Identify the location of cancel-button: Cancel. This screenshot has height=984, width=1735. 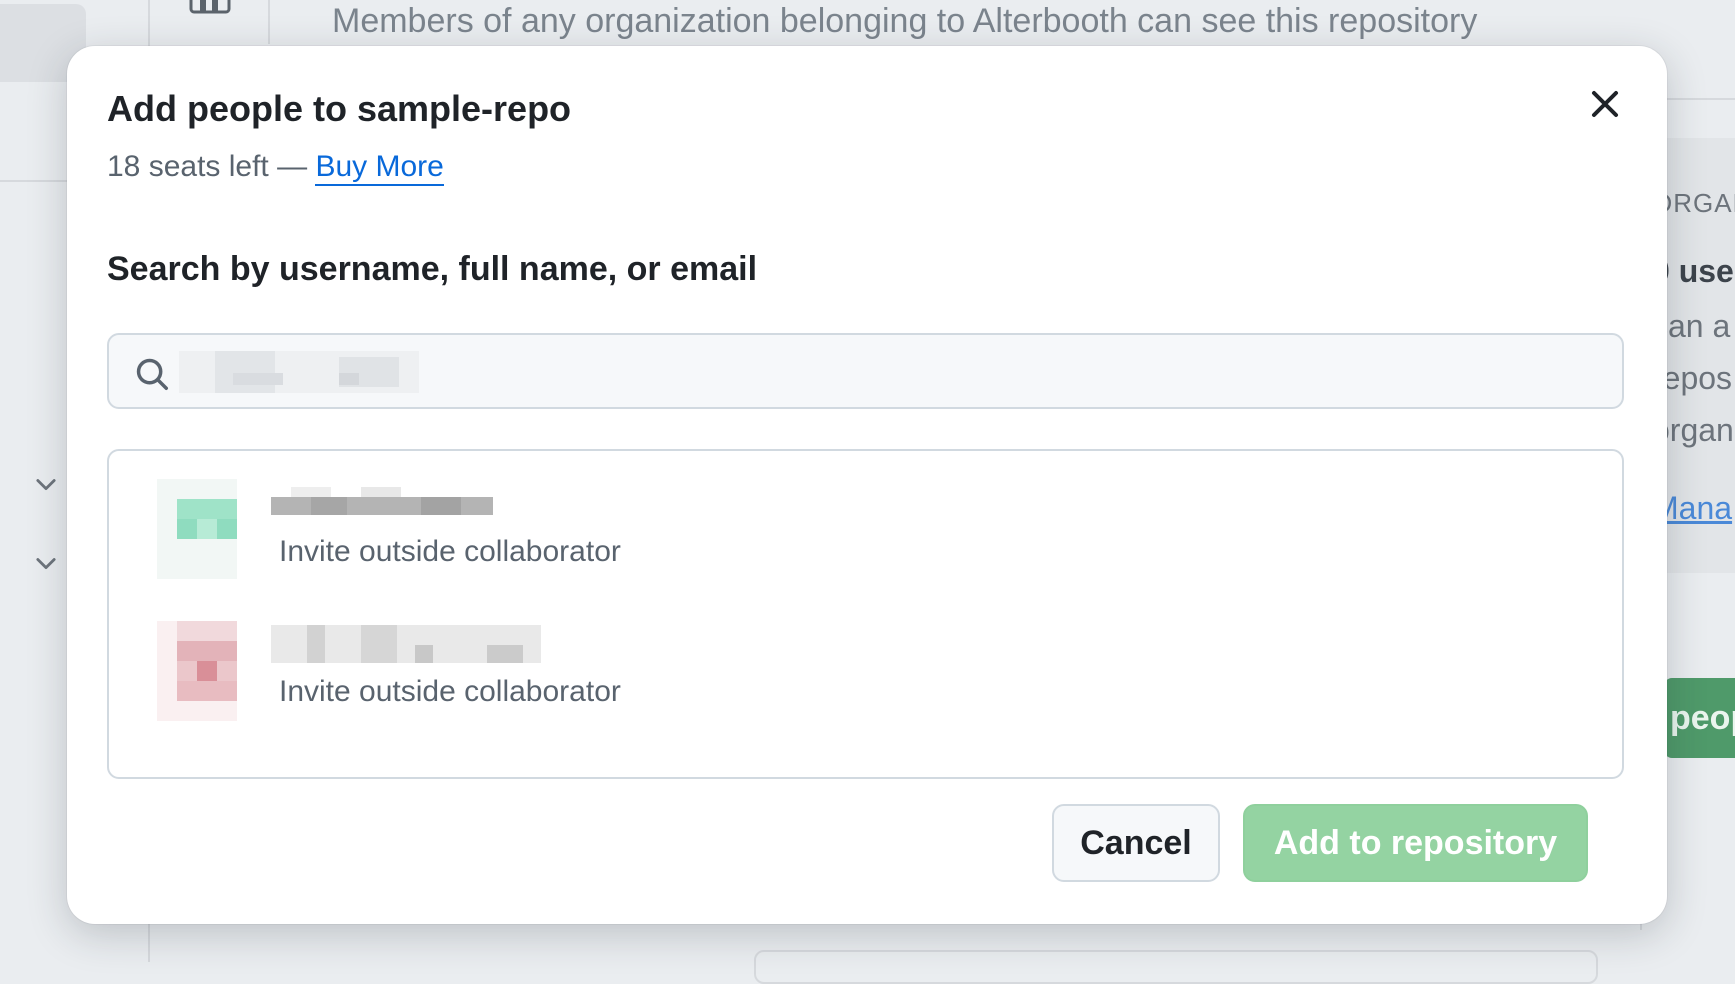
(1136, 843).